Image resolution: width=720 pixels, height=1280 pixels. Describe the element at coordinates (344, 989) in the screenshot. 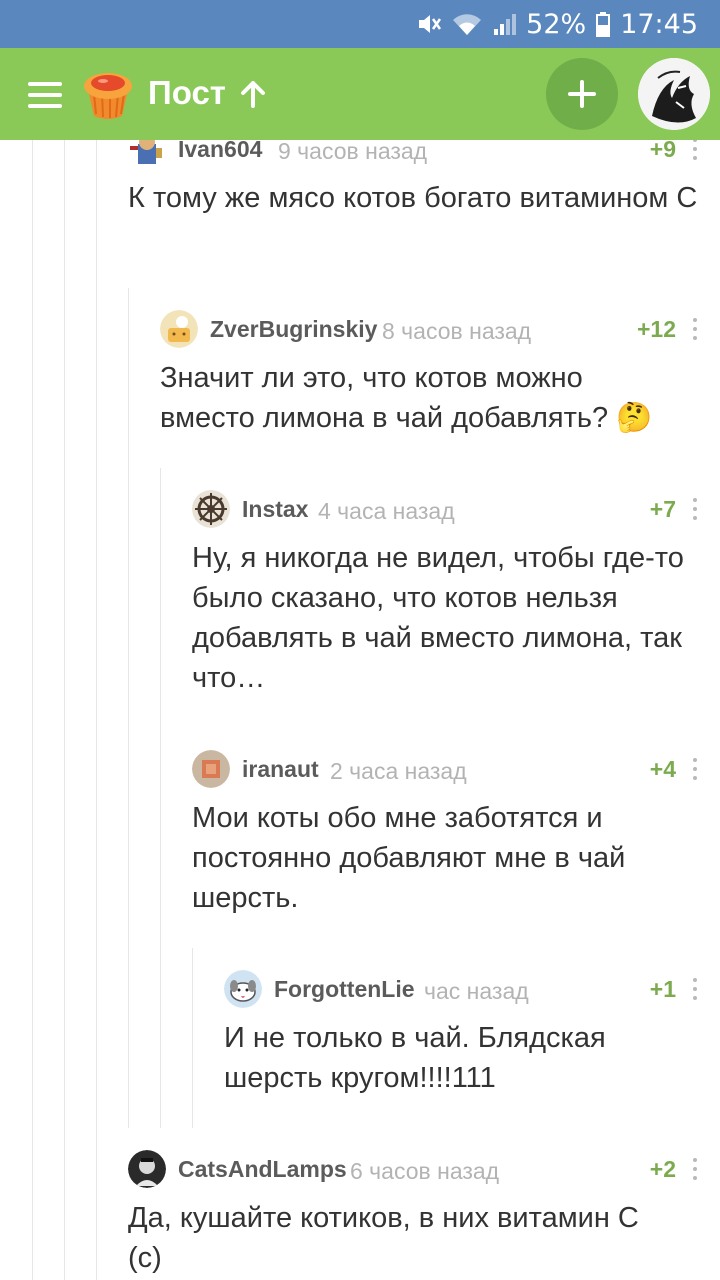

I see `comment-author: ForgottenLie` at that location.